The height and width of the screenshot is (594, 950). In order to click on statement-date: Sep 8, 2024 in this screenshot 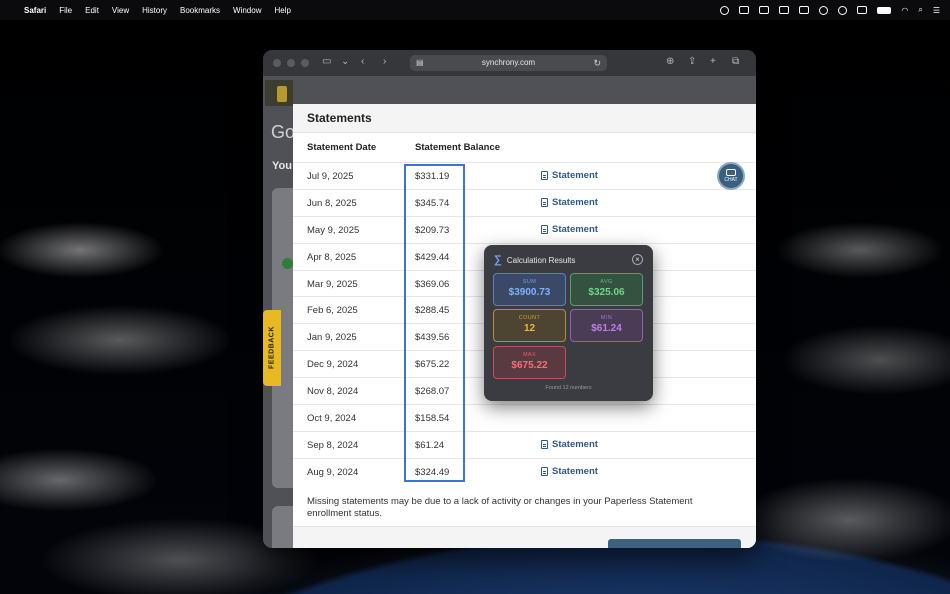, I will do `click(333, 445)`.